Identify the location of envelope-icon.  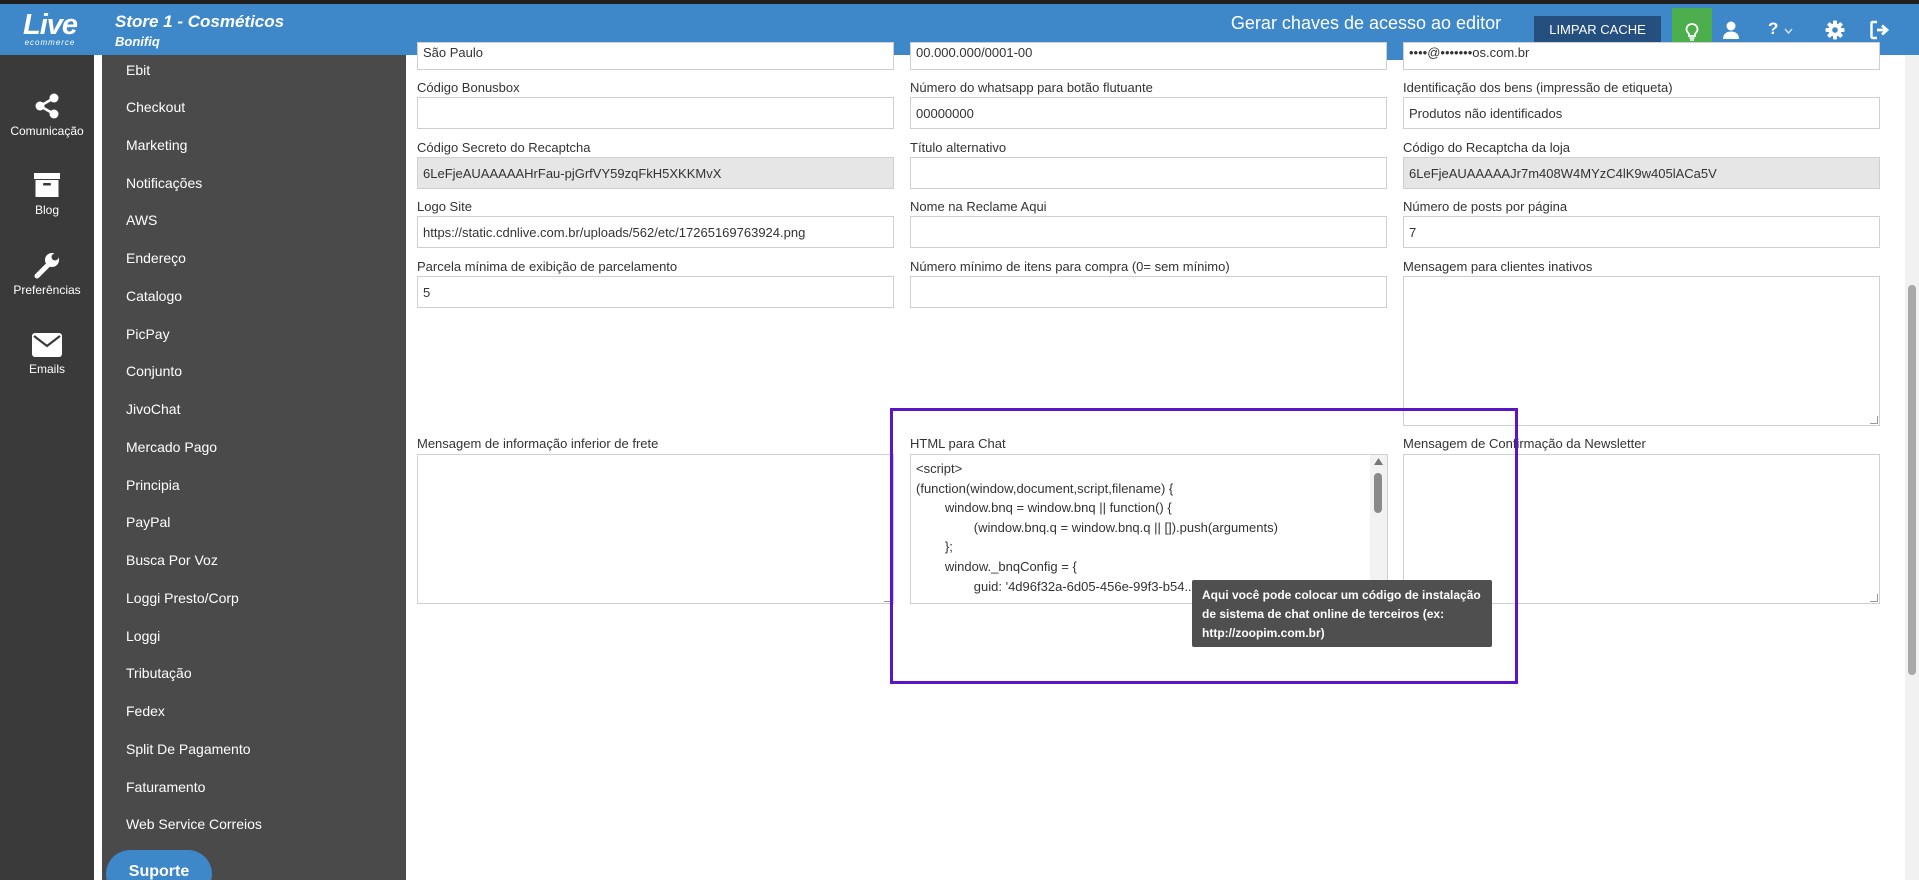
(47, 345).